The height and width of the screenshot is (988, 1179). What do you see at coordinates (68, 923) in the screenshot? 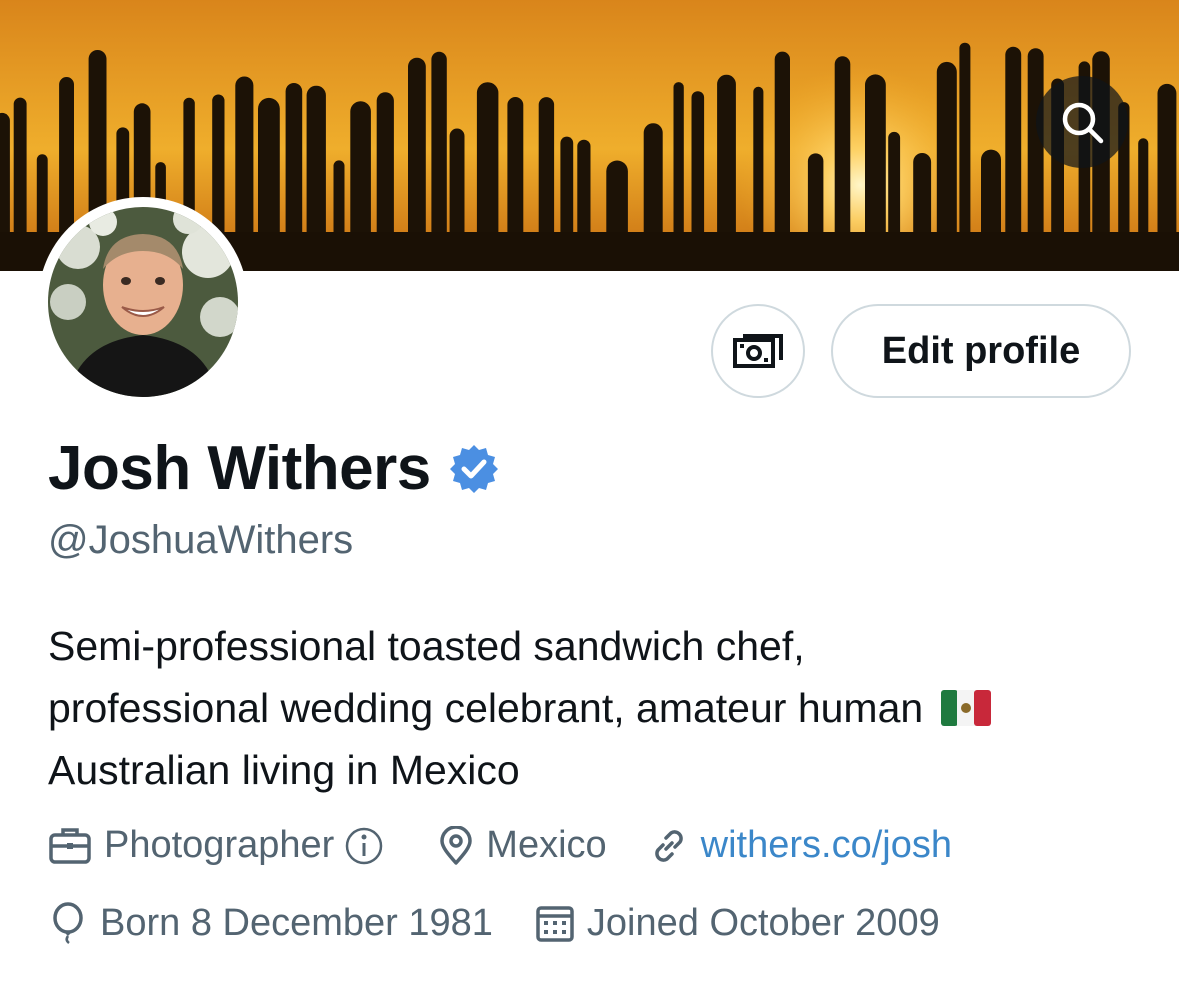
I see `balloon-icon` at bounding box center [68, 923].